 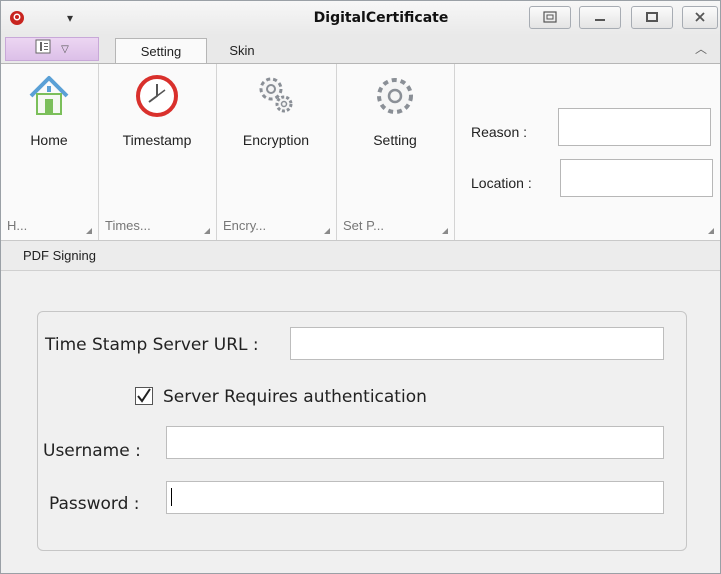 I want to click on home-button: Home, so click(x=49, y=128).